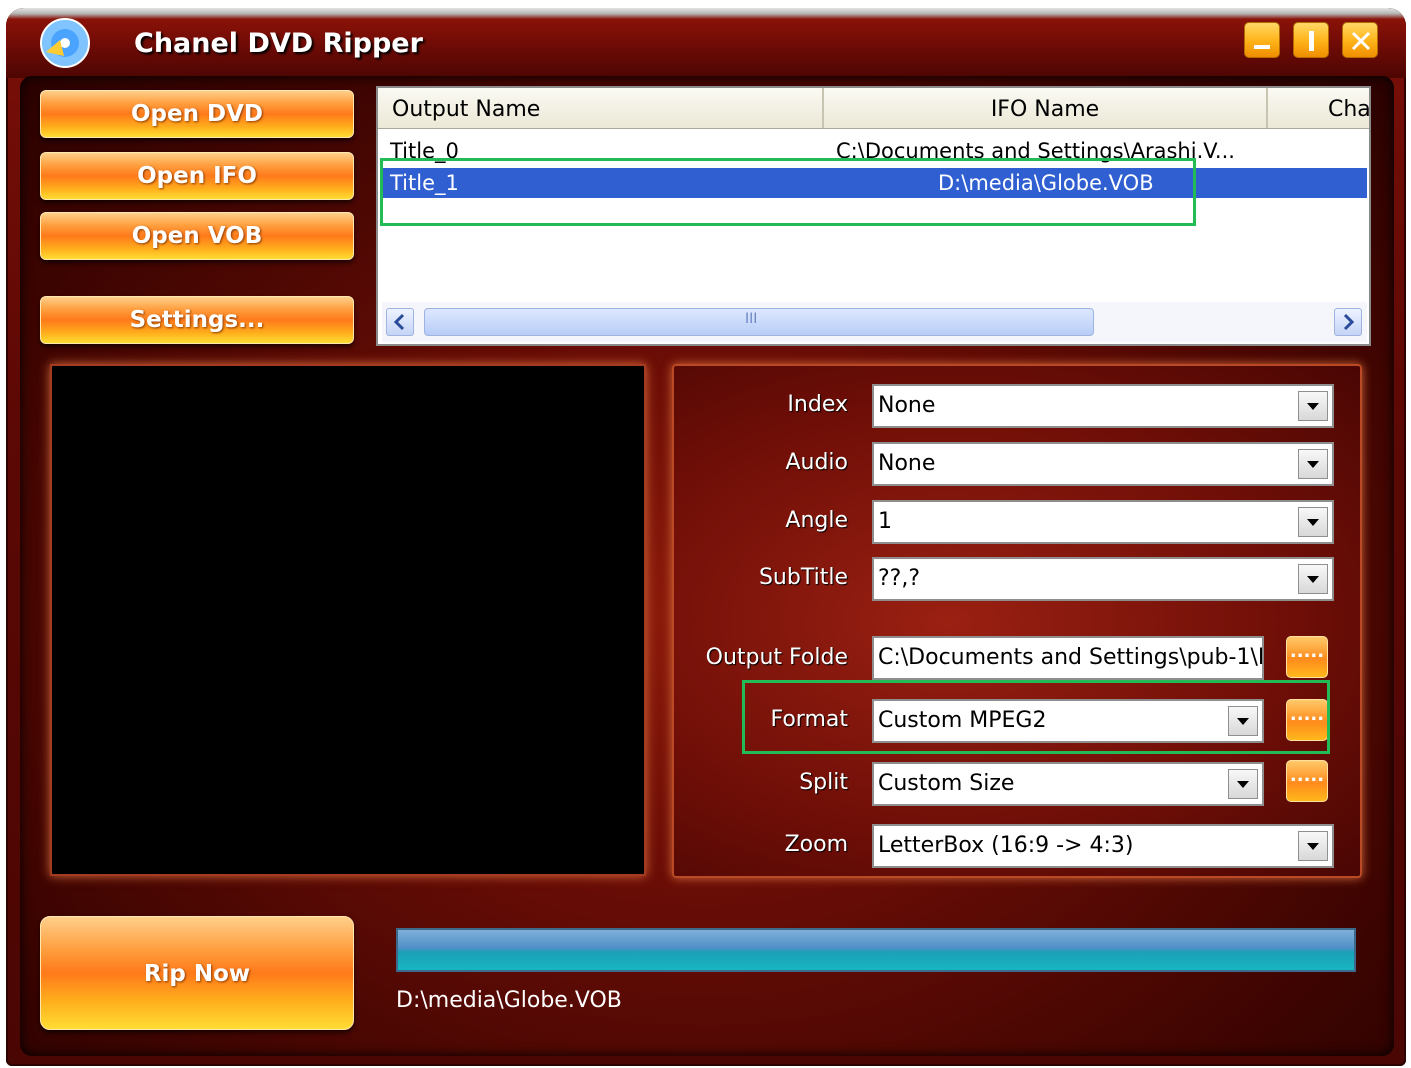  Describe the element at coordinates (1103, 522) in the screenshot. I see `angle-select: 1` at that location.